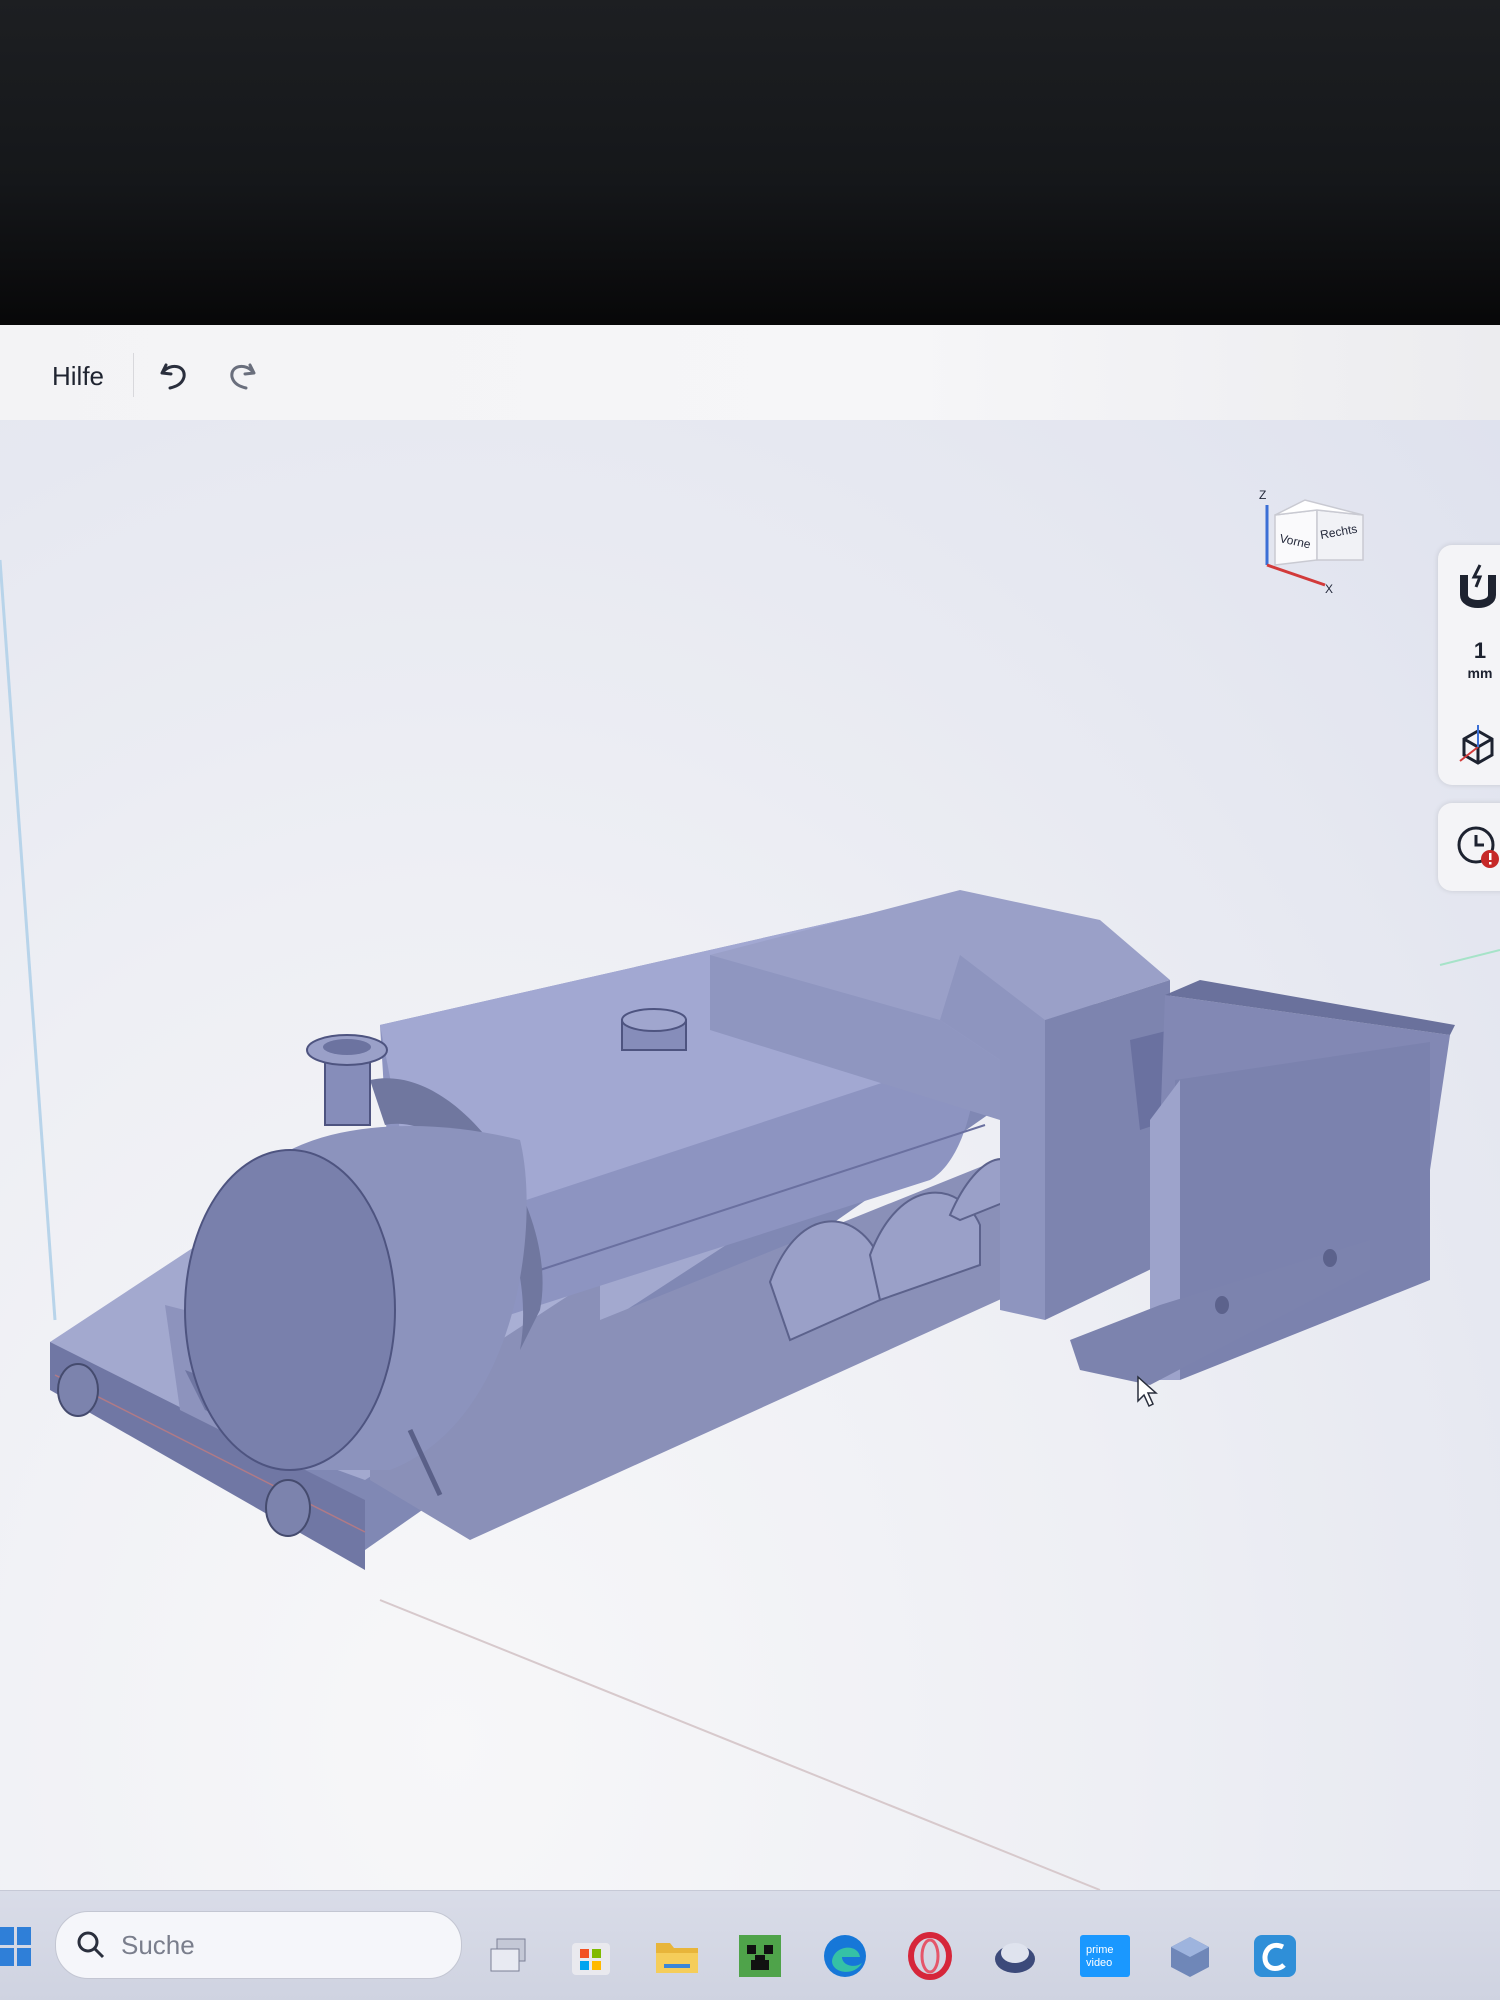 Image resolution: width=1500 pixels, height=2000 pixels. What do you see at coordinates (1477, 847) in the screenshot?
I see `clock-warning-icon` at bounding box center [1477, 847].